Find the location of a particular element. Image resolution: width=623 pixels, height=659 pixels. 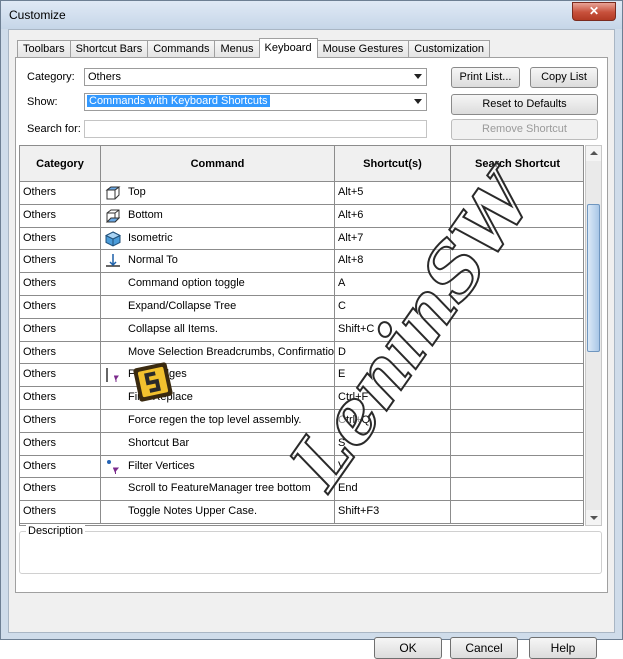

close-button: ✕ is located at coordinates (594, 11).